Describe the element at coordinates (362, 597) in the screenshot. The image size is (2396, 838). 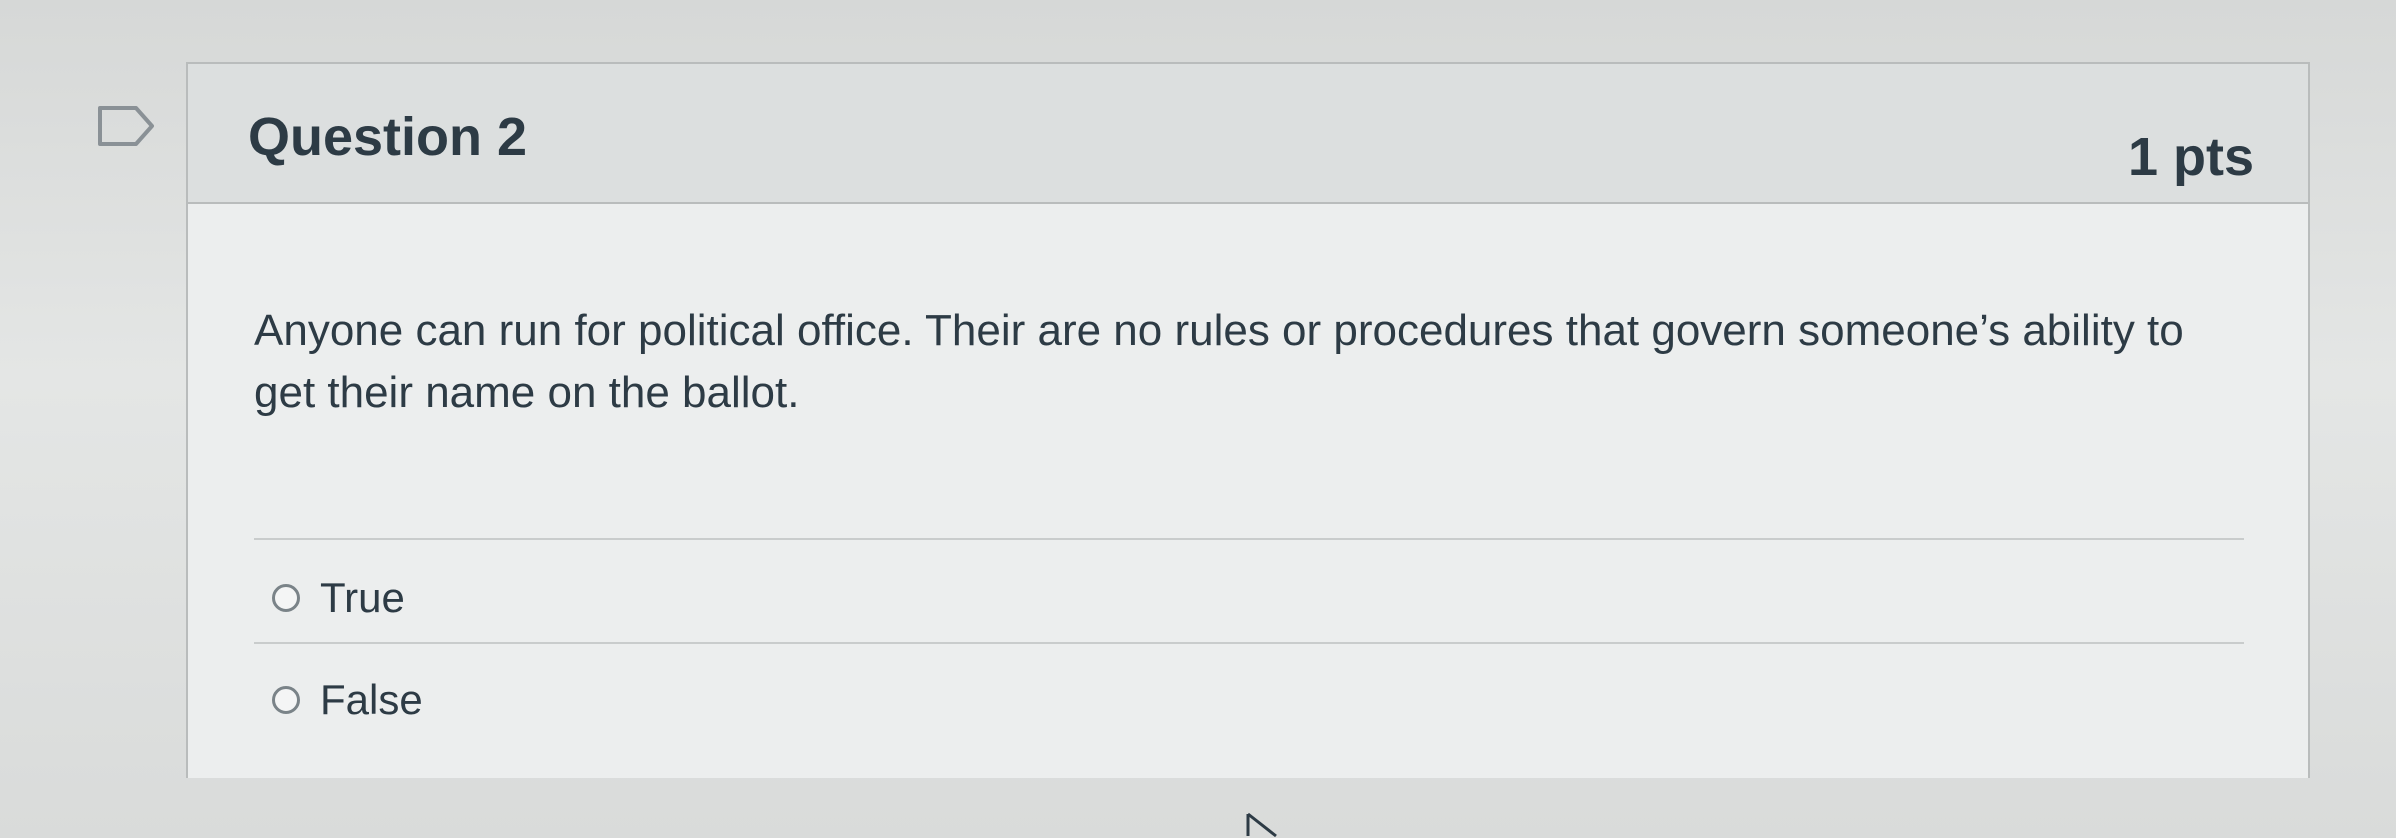
I see `answer-label-true: True` at that location.